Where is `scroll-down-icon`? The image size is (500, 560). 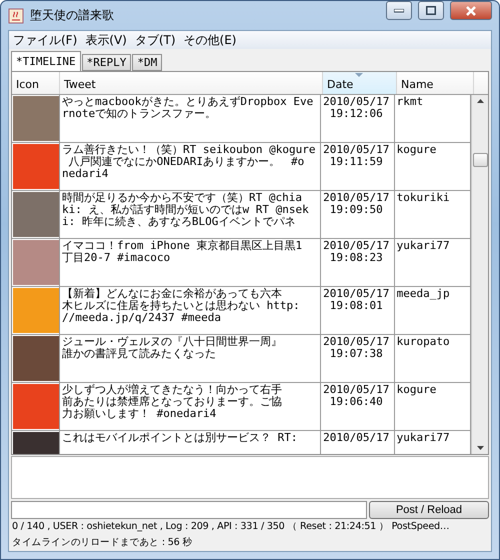 scroll-down-icon is located at coordinates (480, 448).